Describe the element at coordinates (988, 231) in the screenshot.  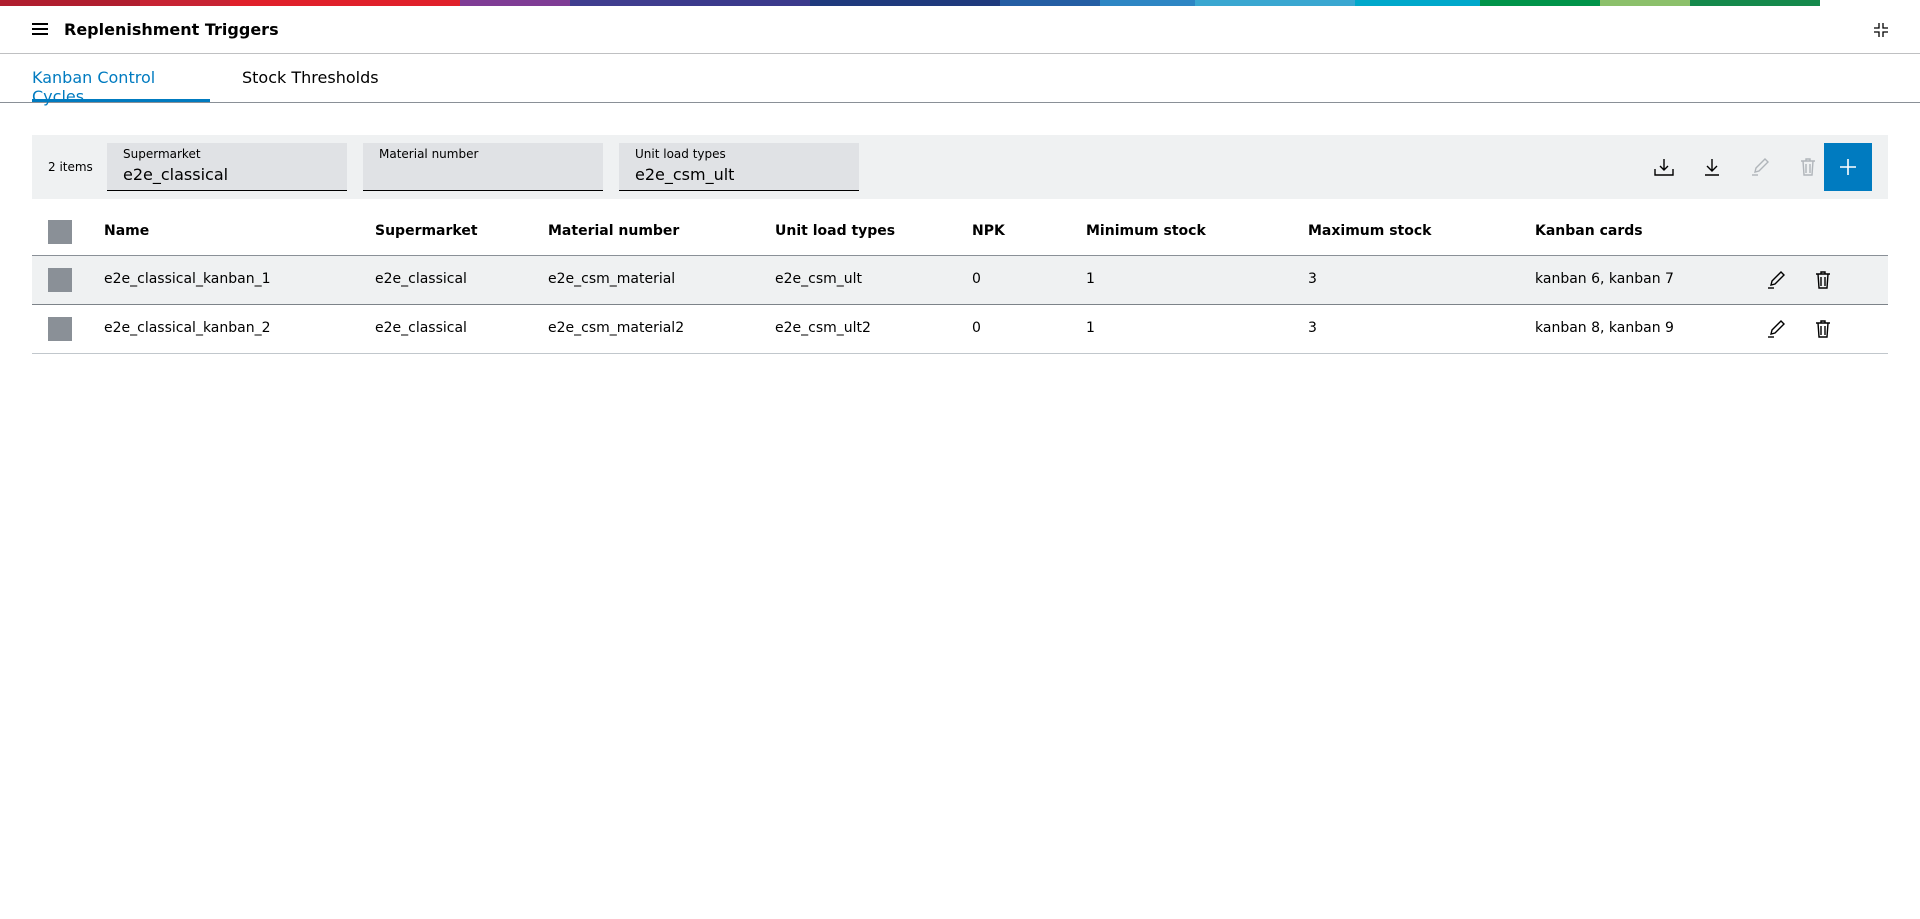
I see `column-header: NPK` at that location.